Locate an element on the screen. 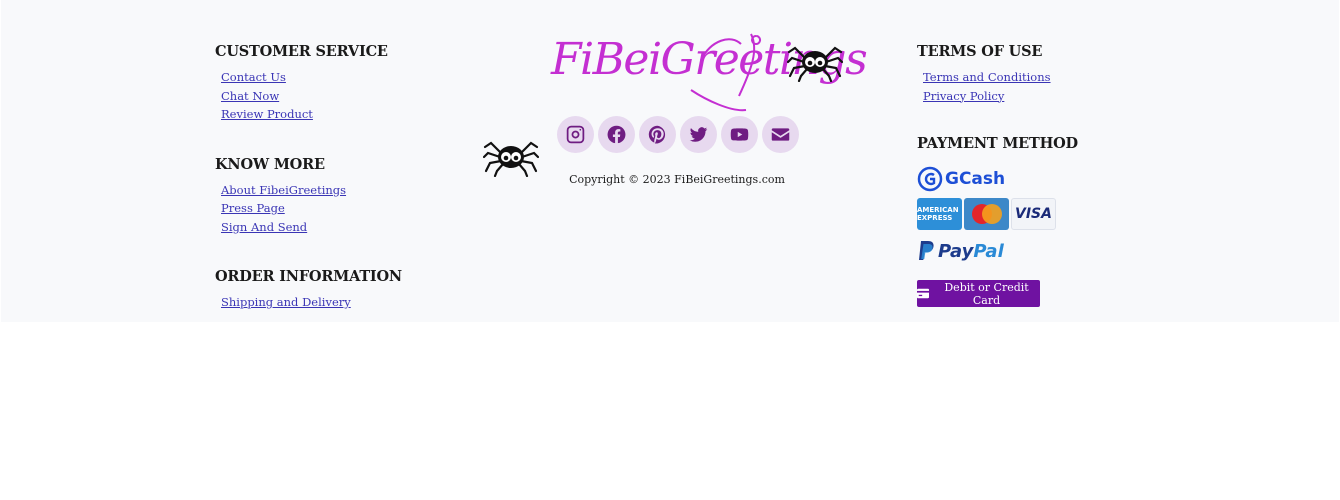  gcash-label: GCash is located at coordinates (975, 179).